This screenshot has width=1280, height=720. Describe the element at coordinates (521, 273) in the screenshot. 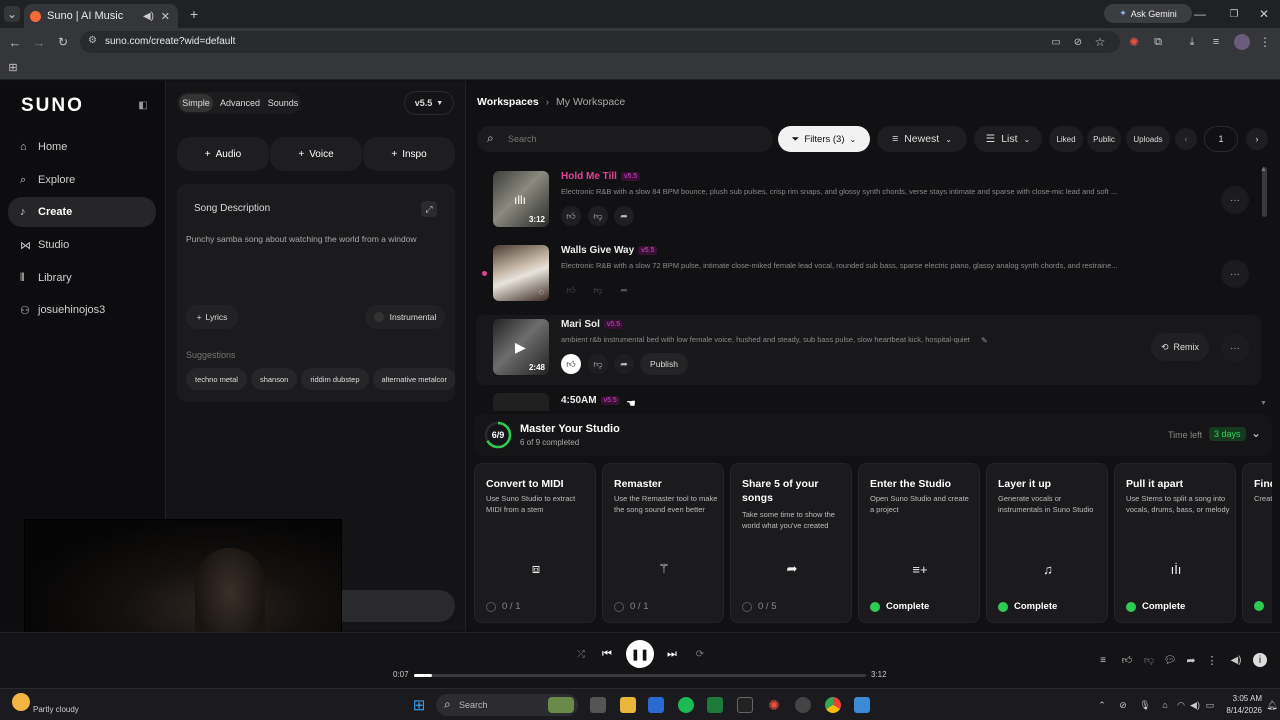

I see `song-cover: ◌` at that location.